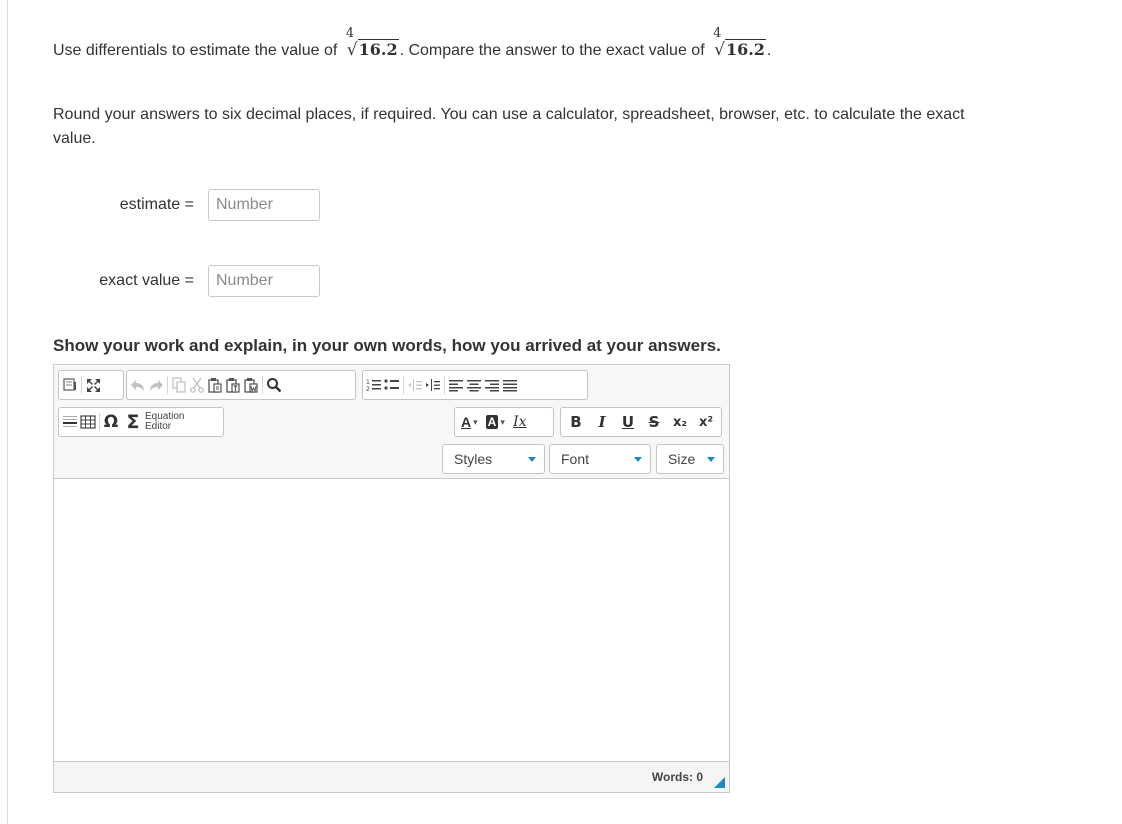 Image resolution: width=1122 pixels, height=824 pixels. Describe the element at coordinates (70, 385) in the screenshot. I see `source-icon` at that location.